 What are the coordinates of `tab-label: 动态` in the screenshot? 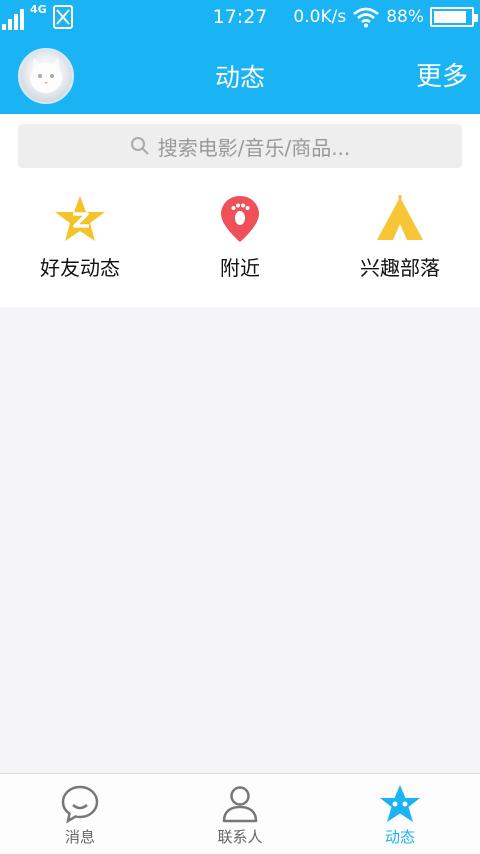 It's located at (399, 837).